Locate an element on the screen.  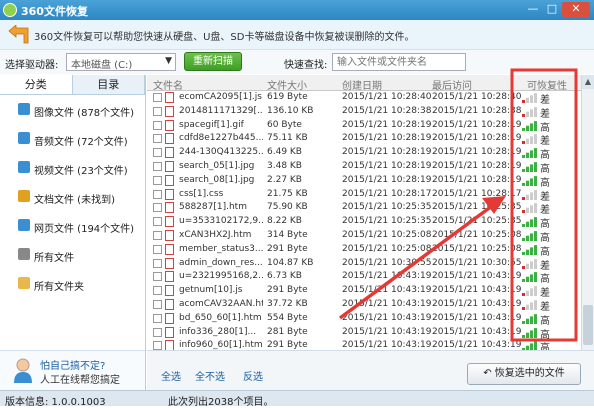
drive-select: 本地磁盘 (C:) ▼ is located at coordinates (121, 62).